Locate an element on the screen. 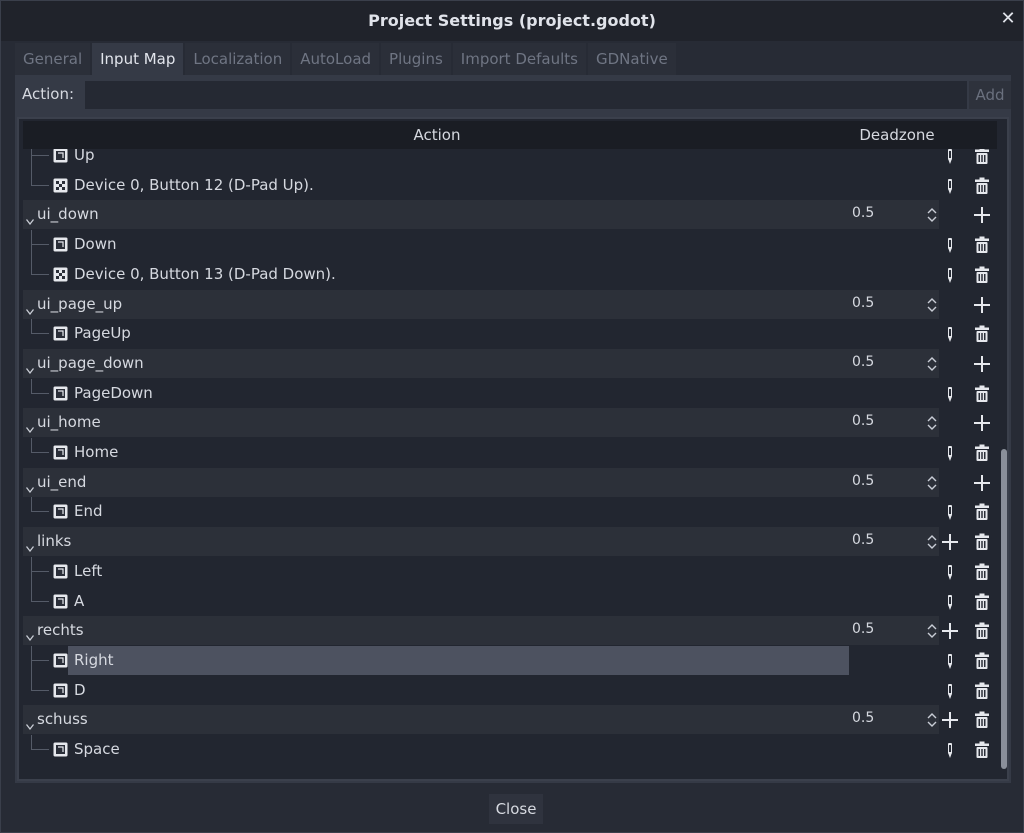 This screenshot has height=833, width=1024. tab-input-map: Input Map is located at coordinates (138, 59).